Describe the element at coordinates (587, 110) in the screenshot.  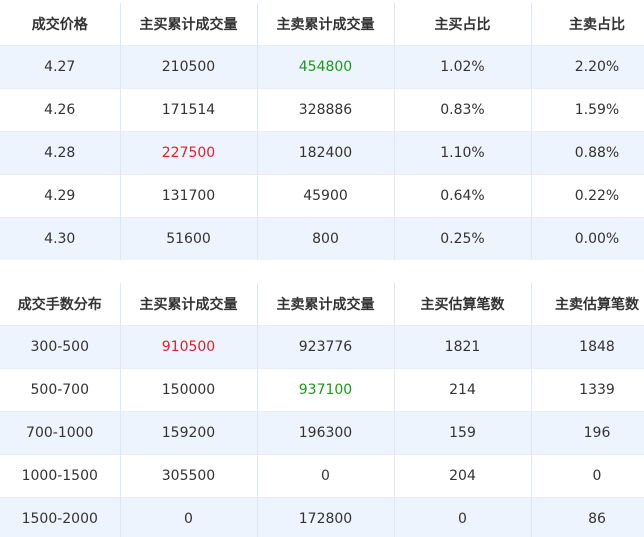
I see `cell-sell-ratio: 1.59%` at that location.